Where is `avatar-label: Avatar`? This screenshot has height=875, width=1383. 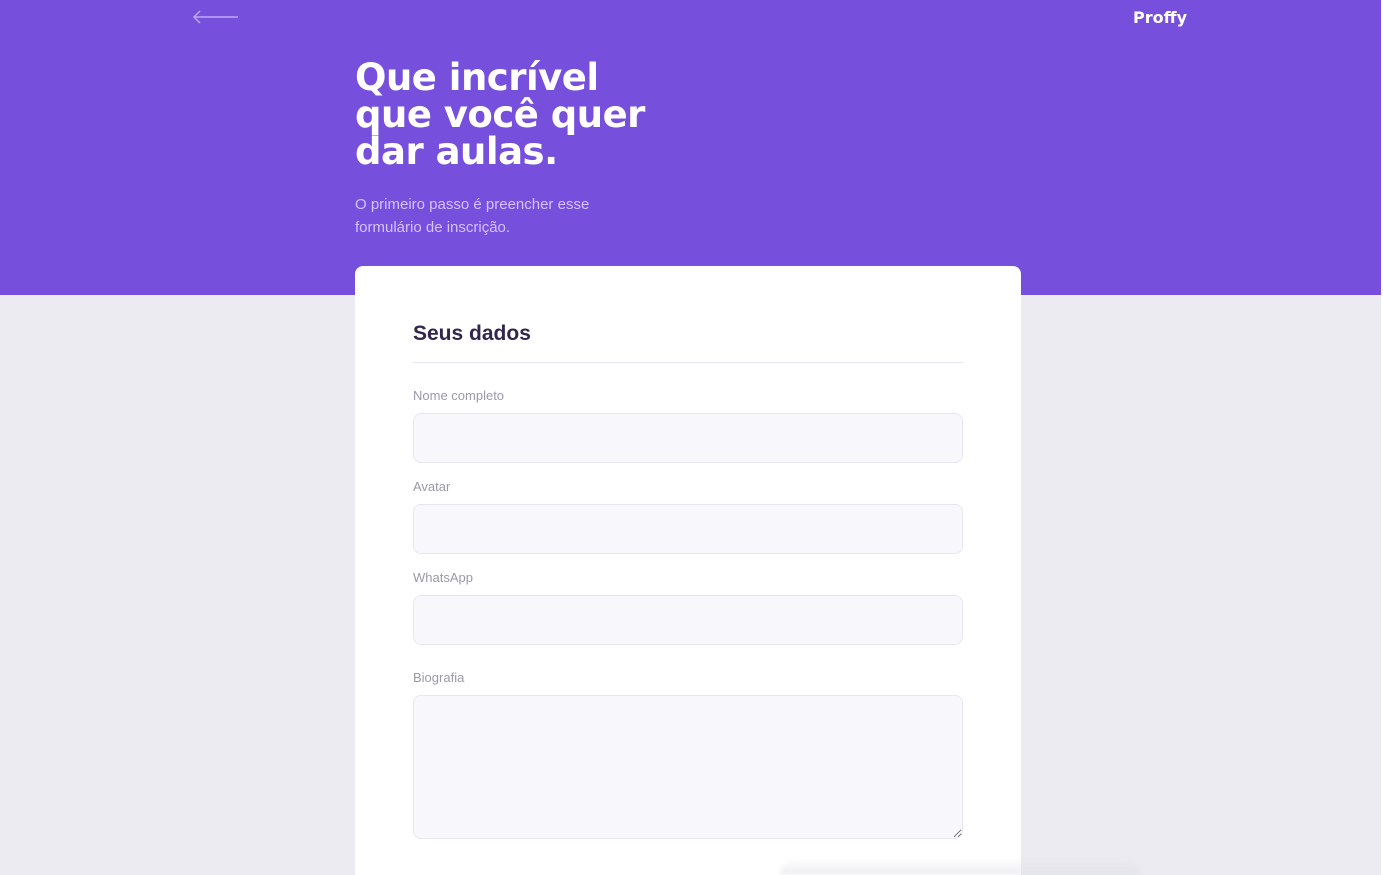
avatar-label: Avatar is located at coordinates (432, 486).